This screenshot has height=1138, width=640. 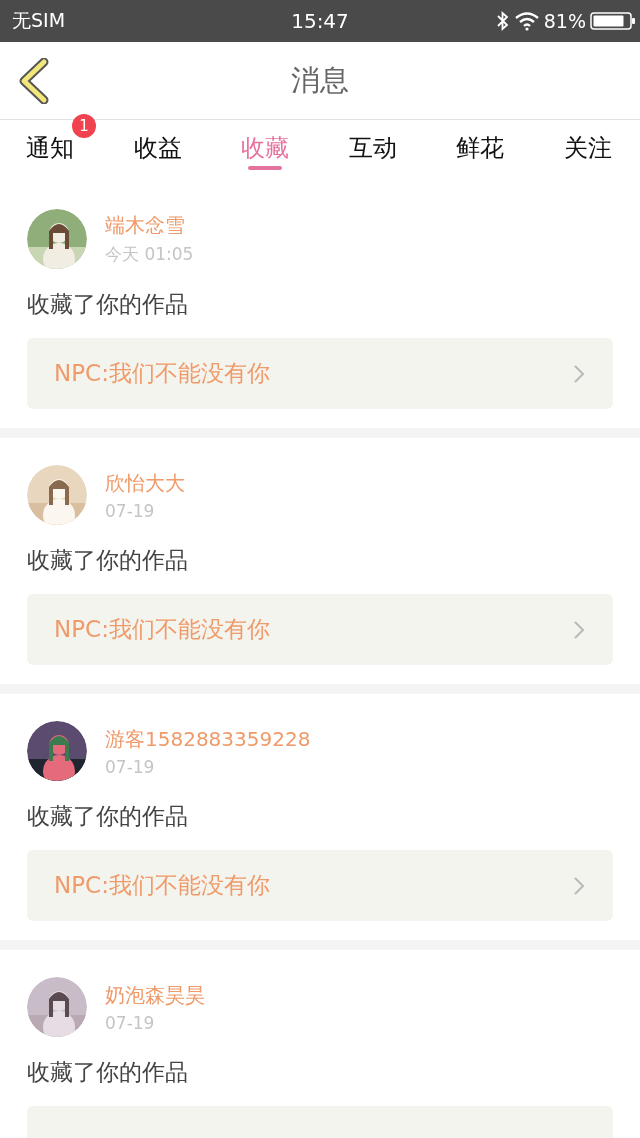 I want to click on tab: 收藏, so click(x=265, y=148).